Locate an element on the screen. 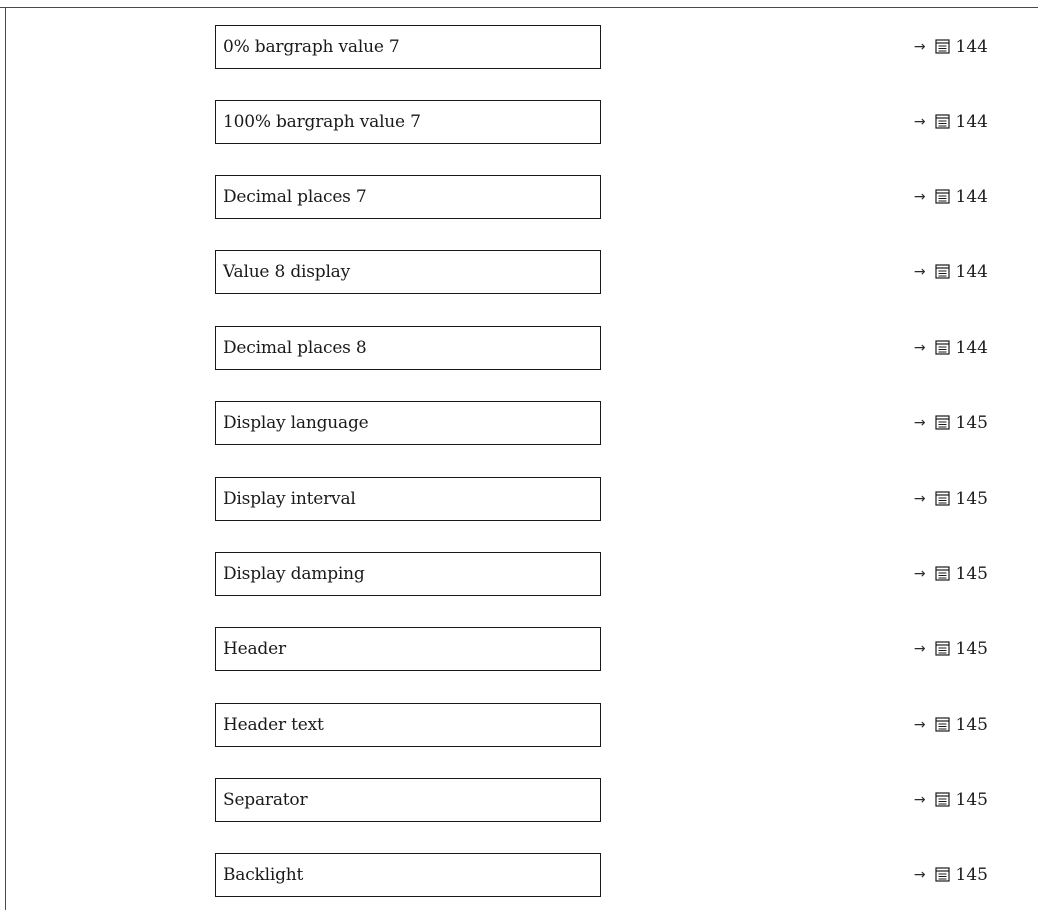  parameter-row: Value 8 display → 144 is located at coordinates (519, 272).